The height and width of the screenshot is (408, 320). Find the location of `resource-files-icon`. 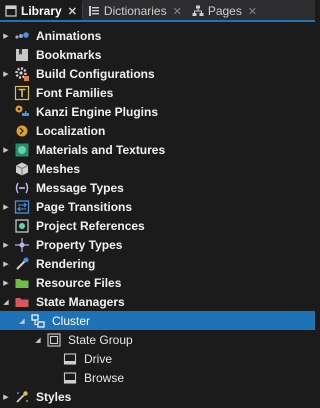

resource-files-icon is located at coordinates (22, 283).